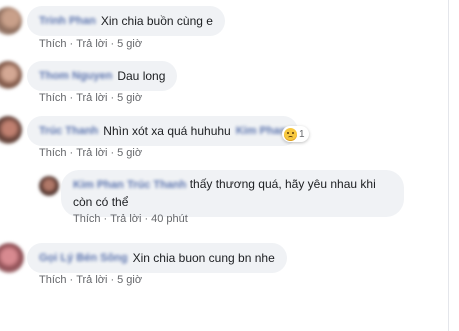 The width and height of the screenshot is (459, 331). I want to click on reaction-badge: 1, so click(295, 134).